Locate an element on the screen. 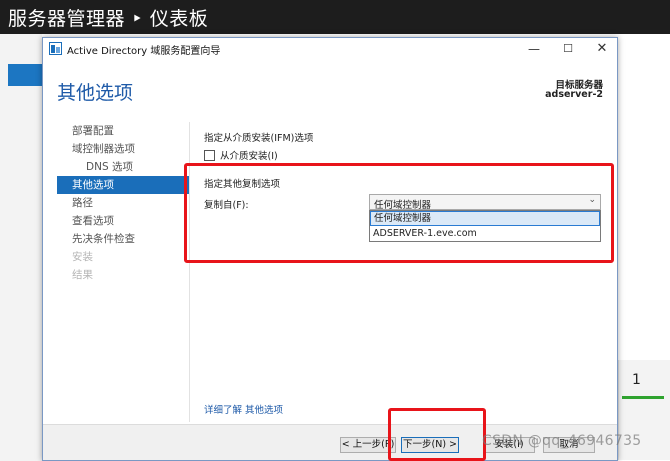 The height and width of the screenshot is (461, 670). annotation-box-replication is located at coordinates (399, 213).